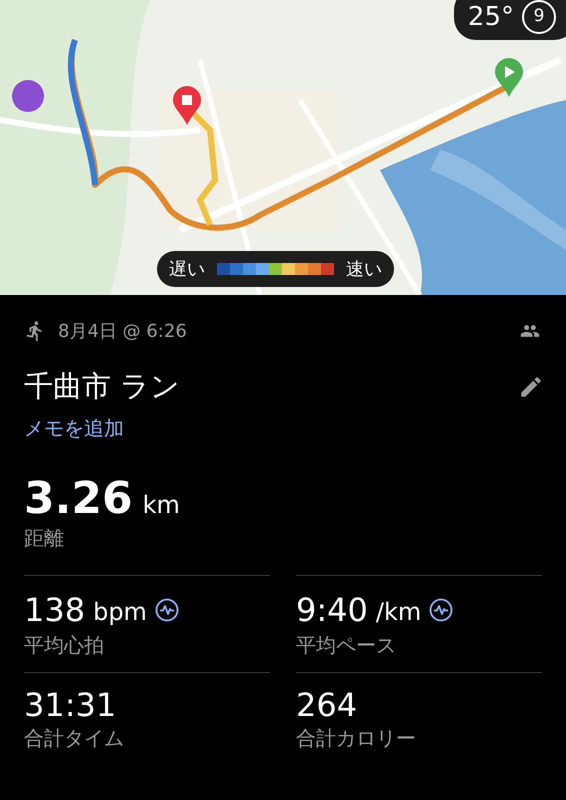 The height and width of the screenshot is (800, 566). I want to click on stat-unit: /km, so click(399, 612).